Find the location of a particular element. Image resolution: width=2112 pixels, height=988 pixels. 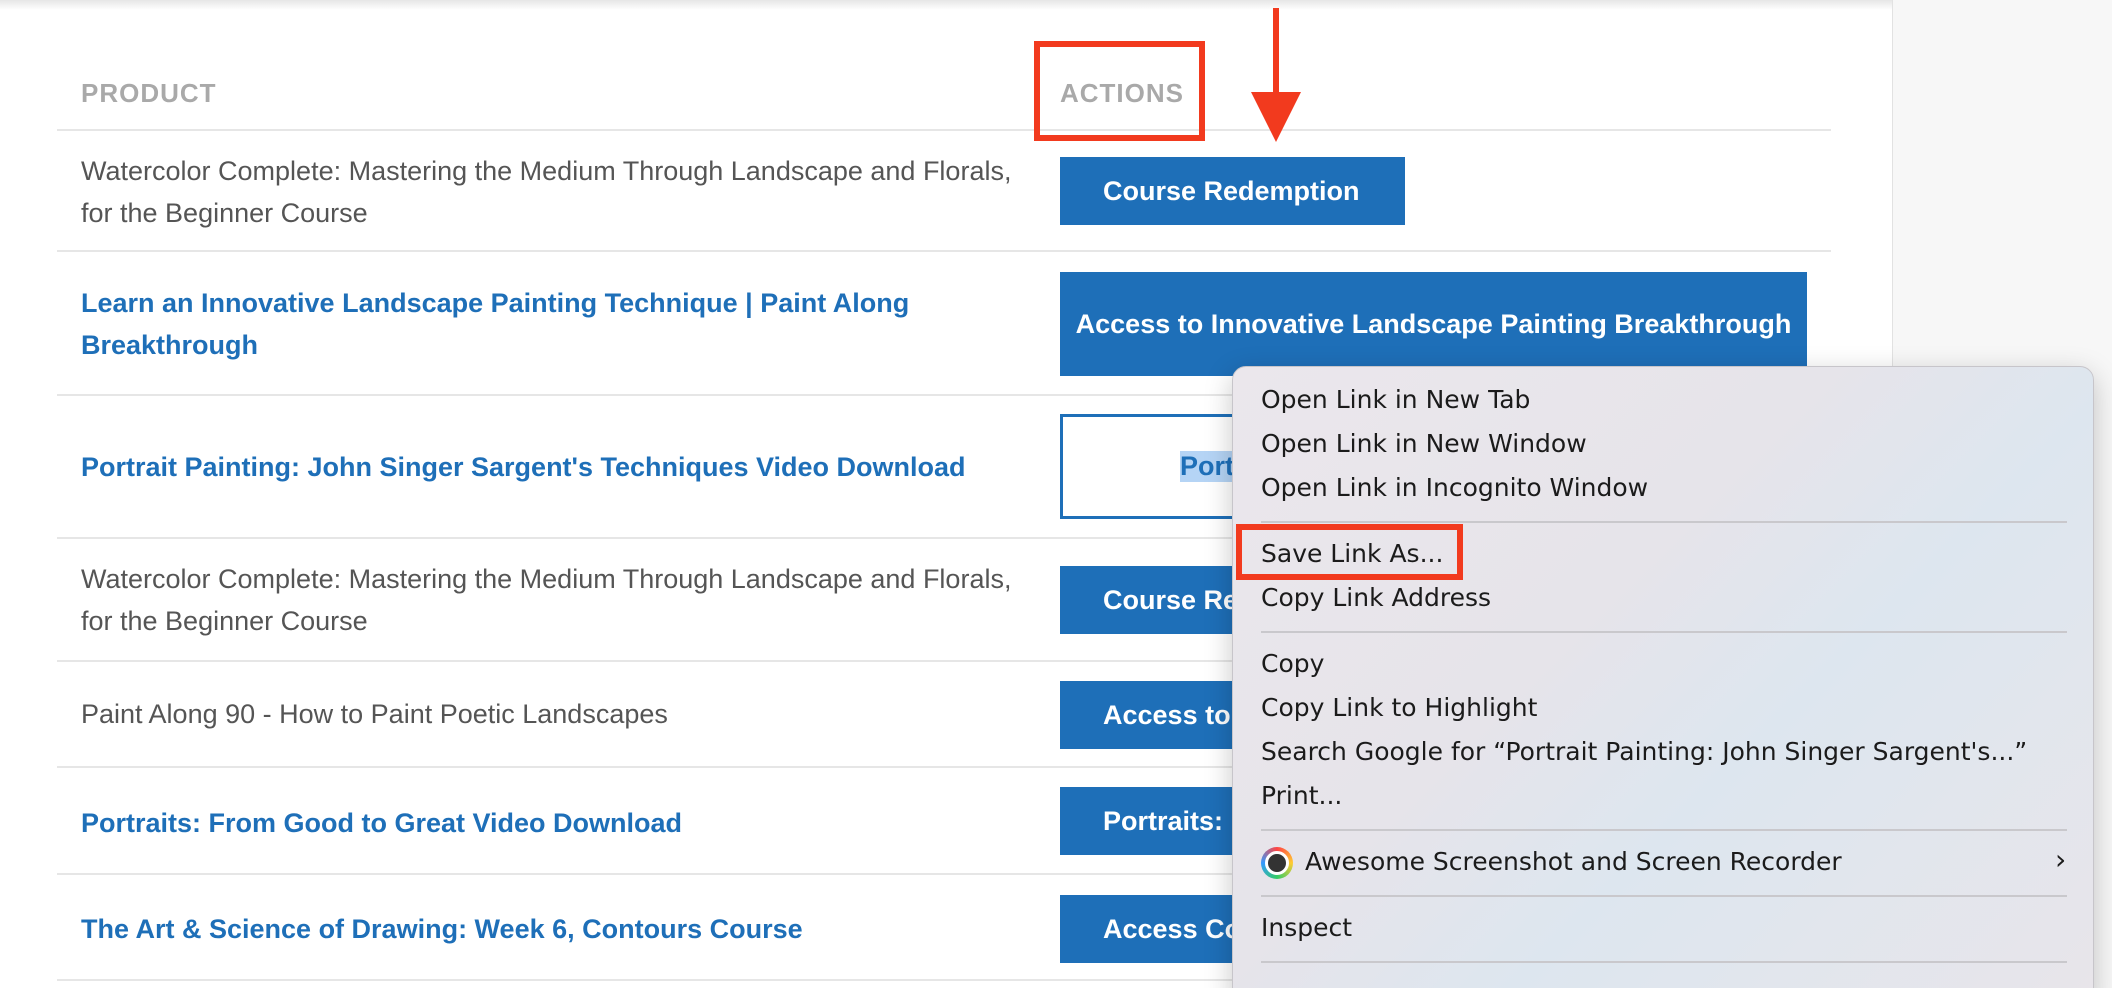

annotation-arrow-shaft is located at coordinates (1276, 51).